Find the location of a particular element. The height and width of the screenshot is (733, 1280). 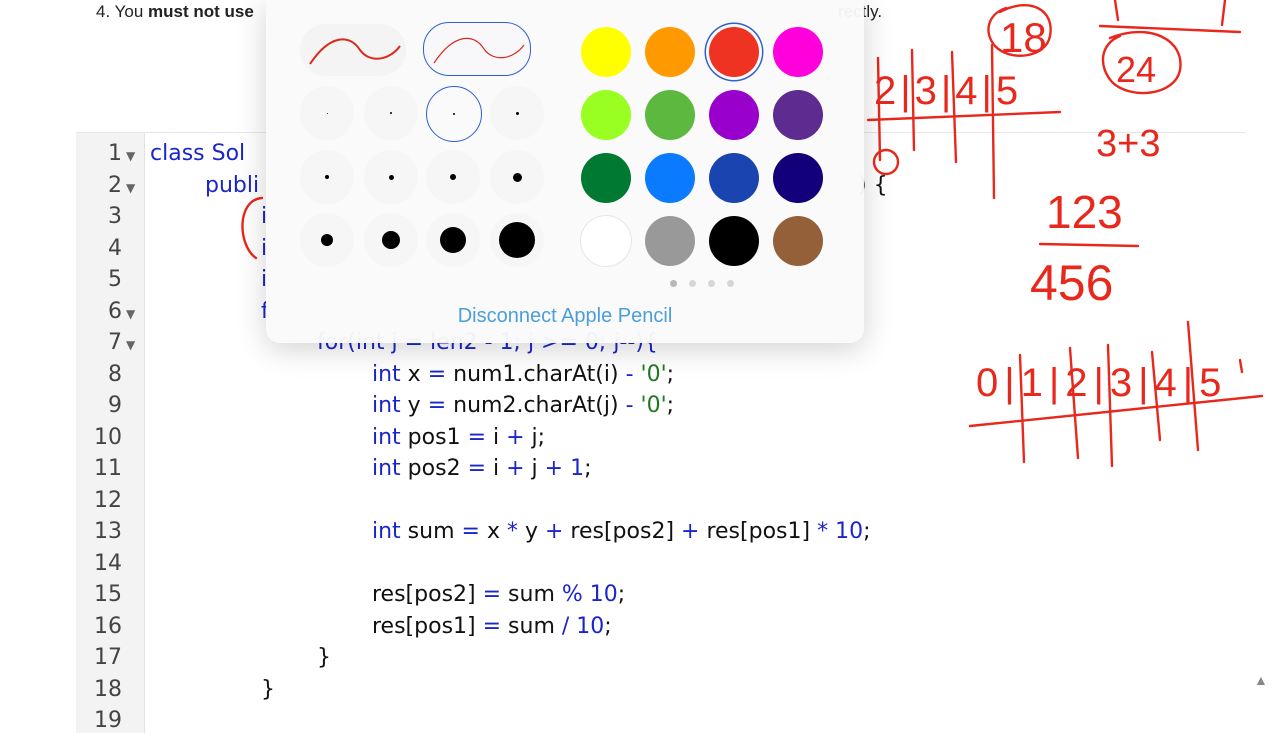

code-token: x is located at coordinates (493, 531).